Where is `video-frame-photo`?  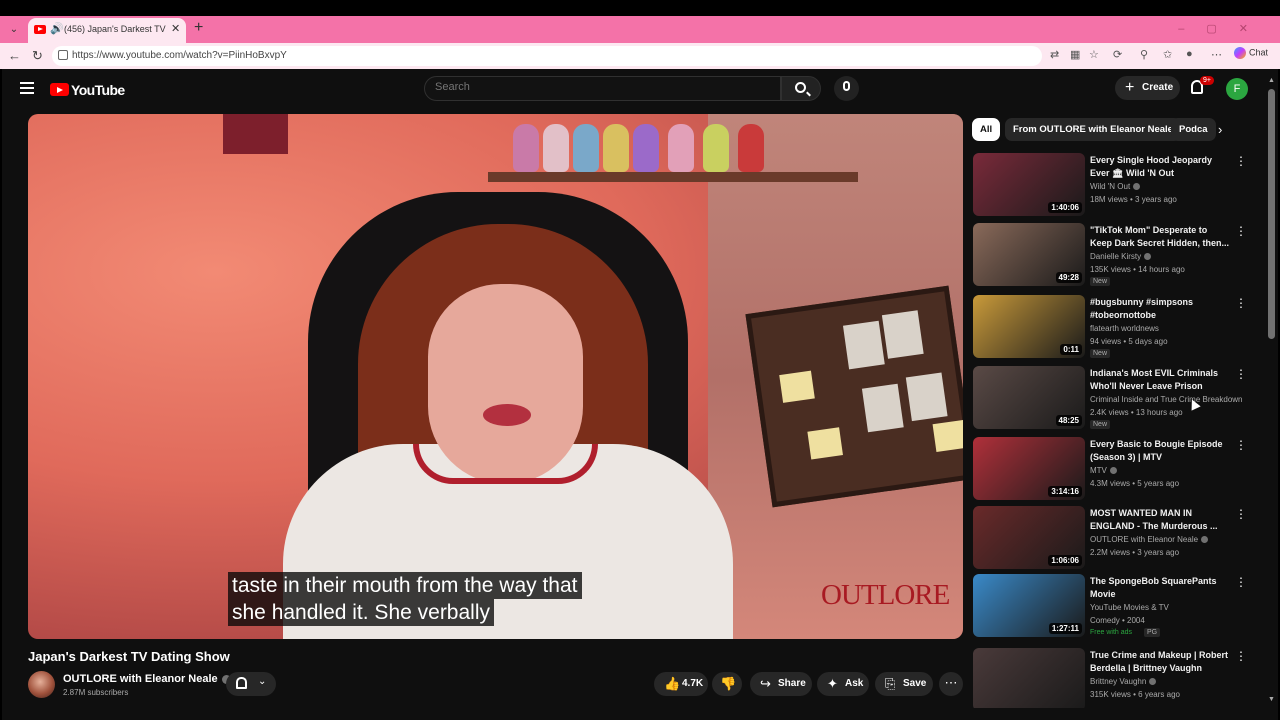
video-frame-photo is located at coordinates (863, 345).